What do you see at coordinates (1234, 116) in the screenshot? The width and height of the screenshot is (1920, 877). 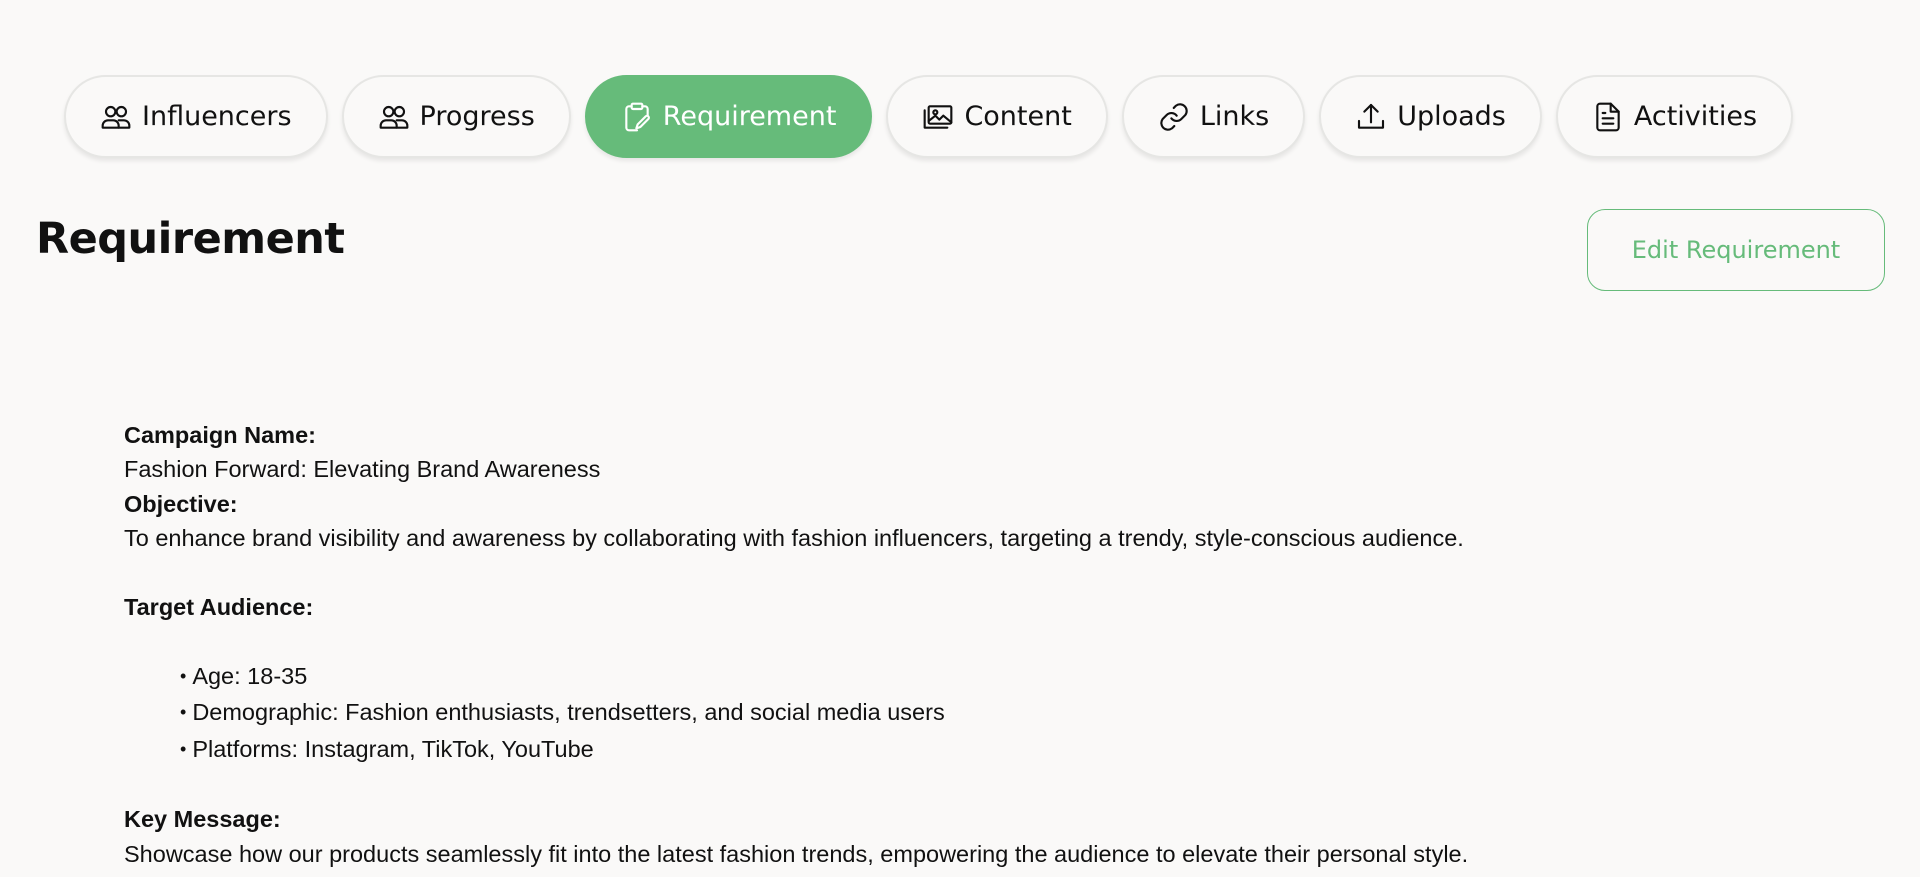 I see `tab-label: Links` at bounding box center [1234, 116].